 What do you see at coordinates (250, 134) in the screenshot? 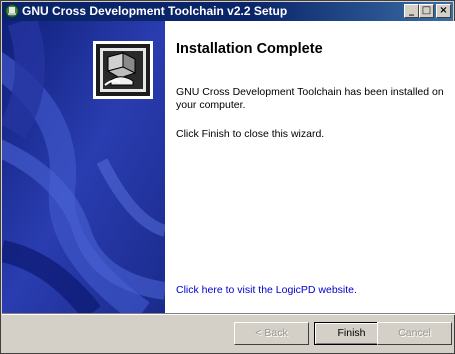
I see `finish-instruction: Click Finish to close this wizard.` at bounding box center [250, 134].